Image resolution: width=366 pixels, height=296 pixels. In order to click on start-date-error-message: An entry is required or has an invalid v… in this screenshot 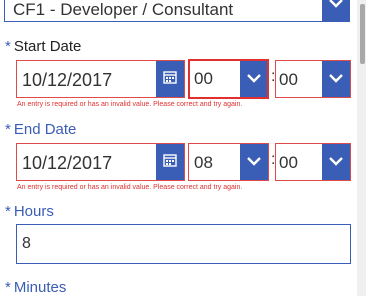, I will do `click(130, 104)`.